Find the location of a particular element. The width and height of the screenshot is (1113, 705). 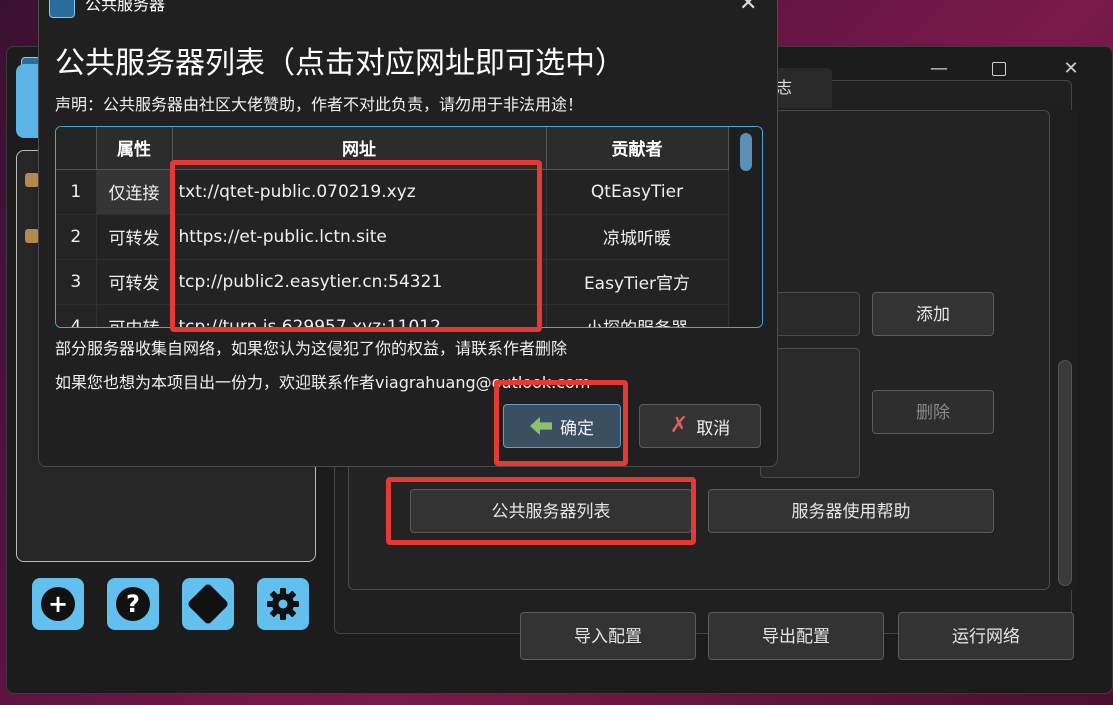

add-network-button: + is located at coordinates (58, 604).